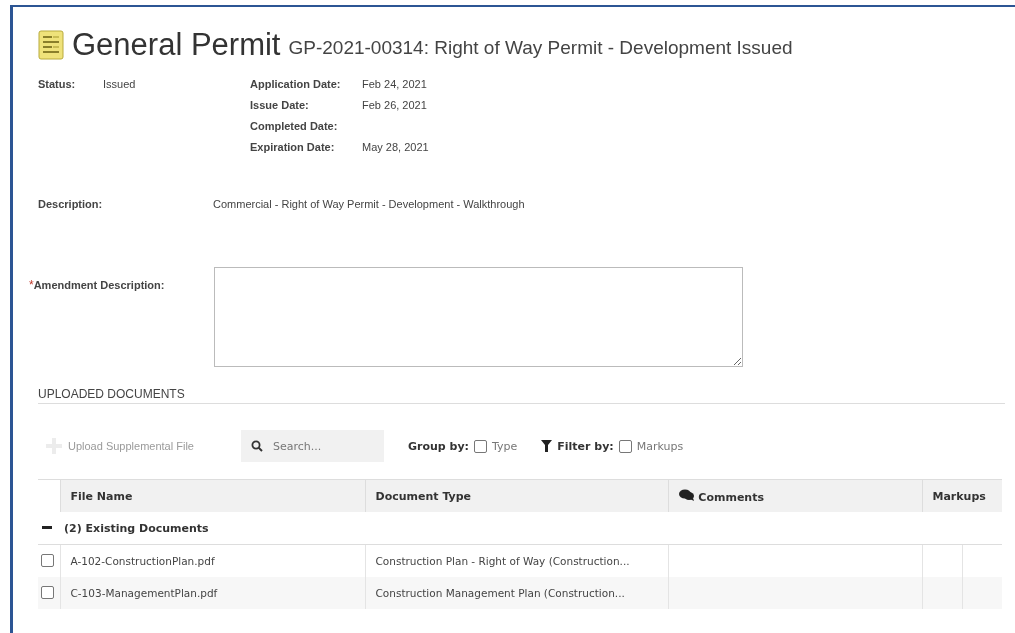 Image resolution: width=1015 pixels, height=633 pixels. Describe the element at coordinates (585, 446) in the screenshot. I see `filter-by-label: Filter by:` at that location.